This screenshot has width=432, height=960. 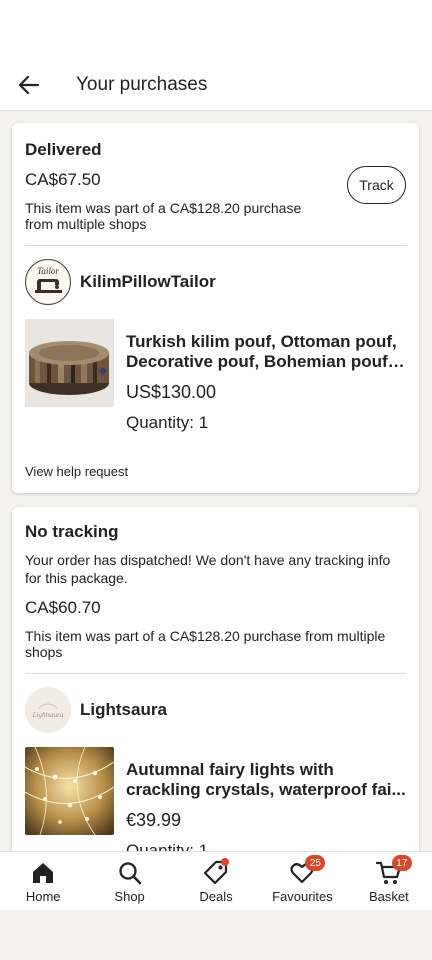 I want to click on nav-label: Home, so click(x=43, y=896).